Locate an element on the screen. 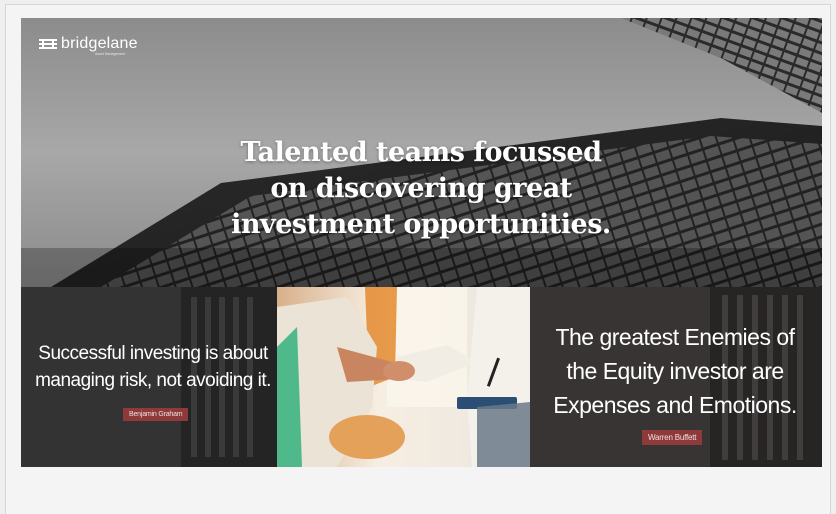  quote-line: Expenses and Emotions. is located at coordinates (675, 405).